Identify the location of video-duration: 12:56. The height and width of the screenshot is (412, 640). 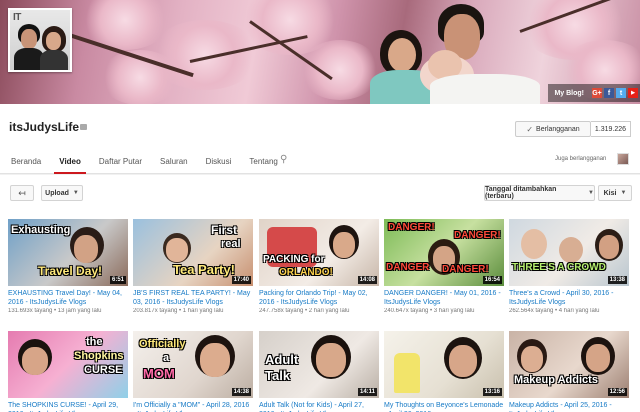
(617, 392).